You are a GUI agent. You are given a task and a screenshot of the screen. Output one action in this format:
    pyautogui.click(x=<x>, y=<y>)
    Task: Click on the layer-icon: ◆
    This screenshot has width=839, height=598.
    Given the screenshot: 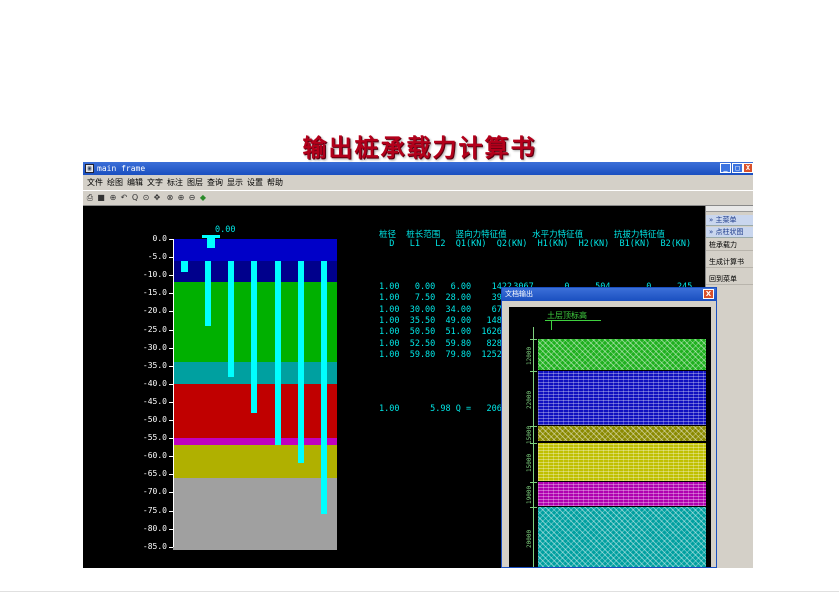 What is the action you would take?
    pyautogui.click(x=203, y=197)
    